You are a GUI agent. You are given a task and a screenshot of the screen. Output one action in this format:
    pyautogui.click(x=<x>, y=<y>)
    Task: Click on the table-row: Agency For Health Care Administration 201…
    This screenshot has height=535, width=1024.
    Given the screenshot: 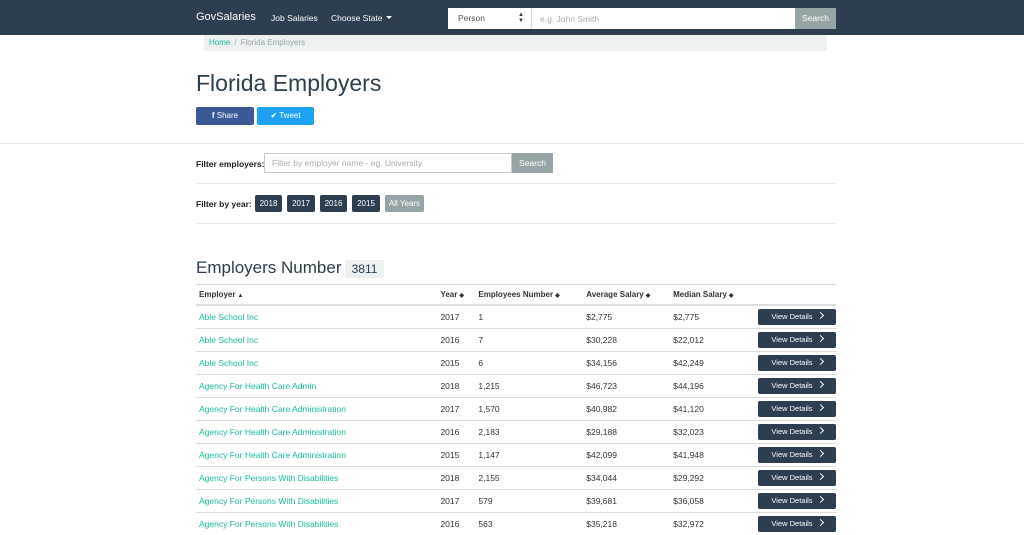 What is the action you would take?
    pyautogui.click(x=516, y=432)
    